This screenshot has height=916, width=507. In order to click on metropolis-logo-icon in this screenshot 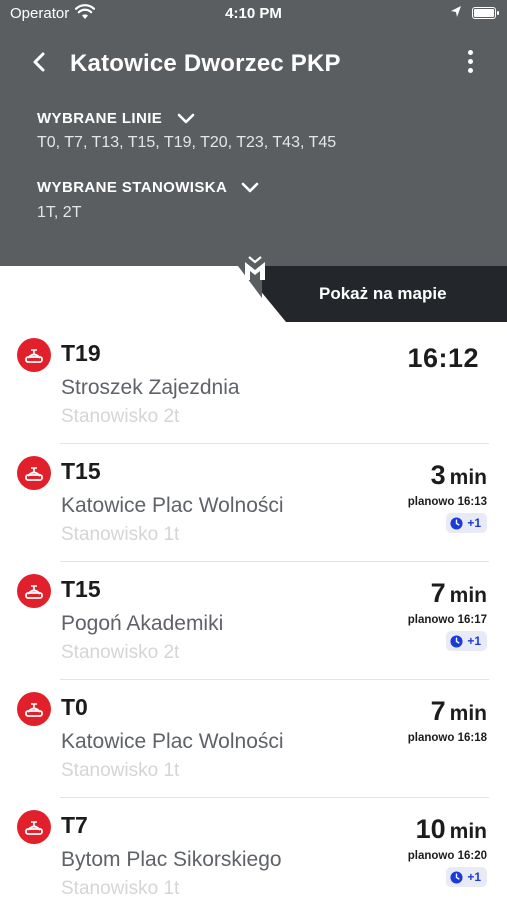, I will do `click(255, 271)`.